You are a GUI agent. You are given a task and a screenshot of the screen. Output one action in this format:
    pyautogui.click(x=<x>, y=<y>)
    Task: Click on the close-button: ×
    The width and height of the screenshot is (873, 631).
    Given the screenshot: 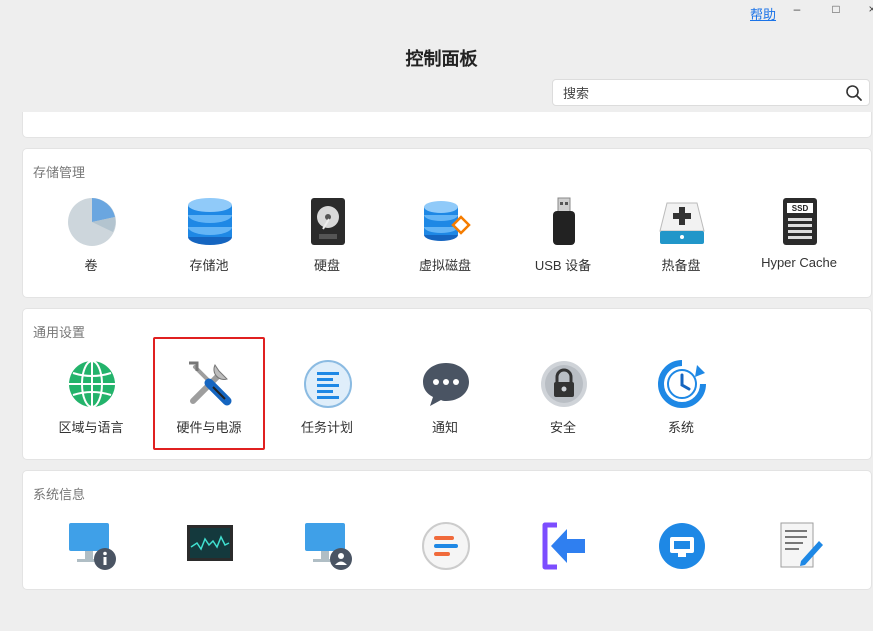 What is the action you would take?
    pyautogui.click(x=868, y=9)
    